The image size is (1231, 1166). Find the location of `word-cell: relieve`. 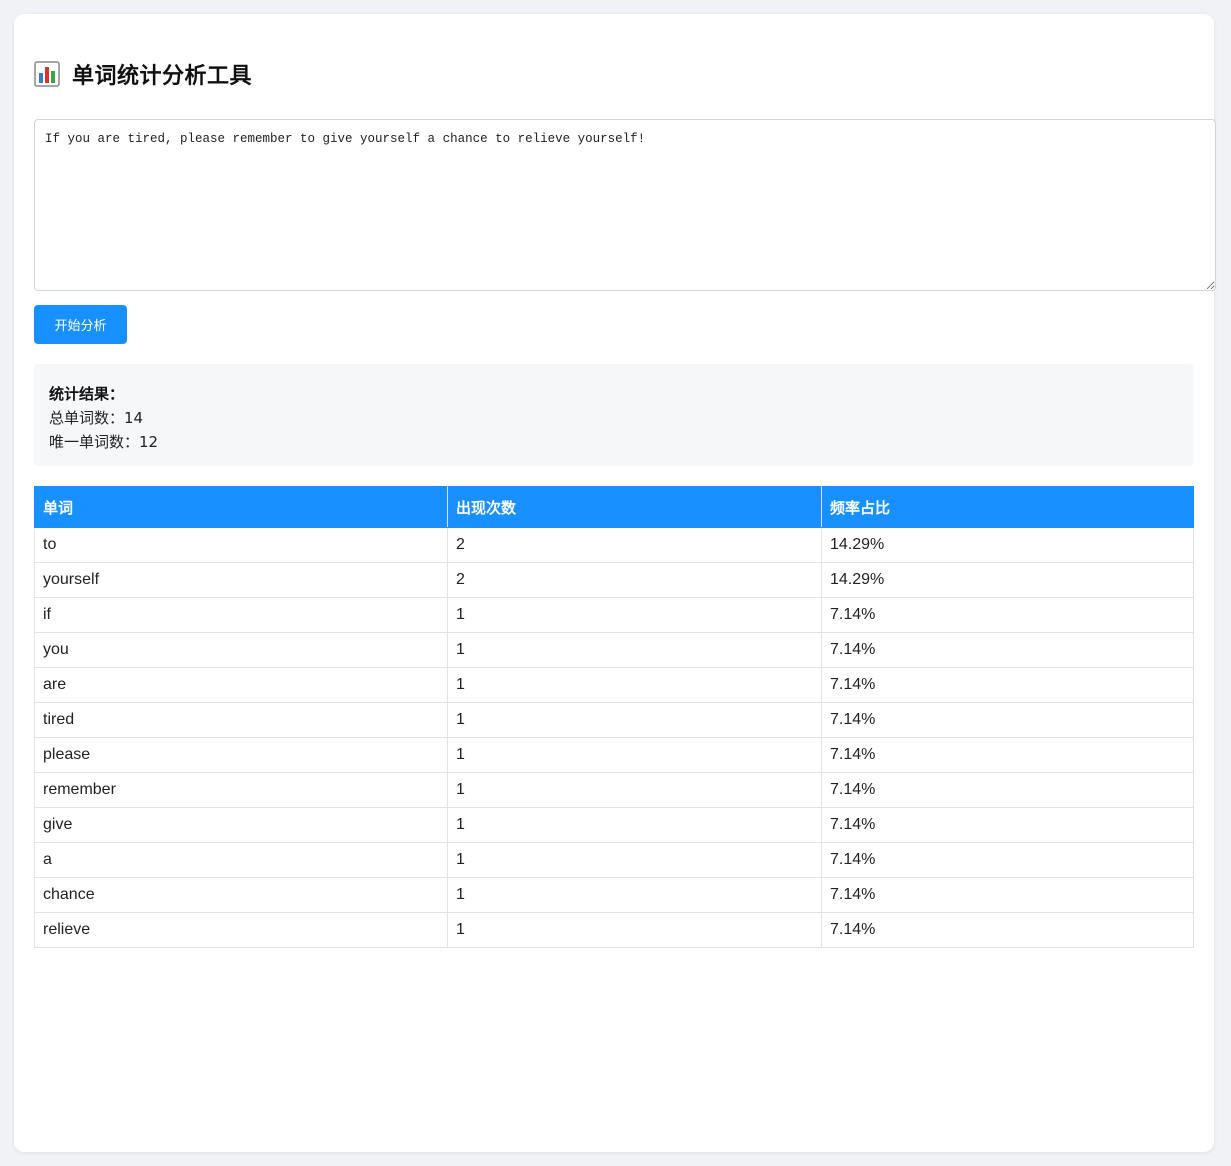

word-cell: relieve is located at coordinates (241, 930).